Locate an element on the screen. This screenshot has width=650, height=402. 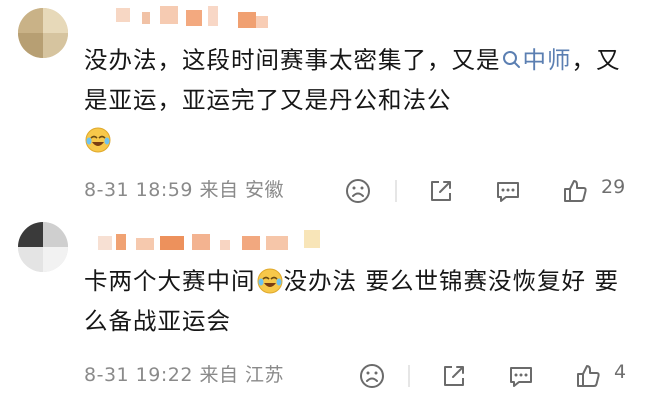
timestamp: 8-31 18:59 is located at coordinates (138, 190).